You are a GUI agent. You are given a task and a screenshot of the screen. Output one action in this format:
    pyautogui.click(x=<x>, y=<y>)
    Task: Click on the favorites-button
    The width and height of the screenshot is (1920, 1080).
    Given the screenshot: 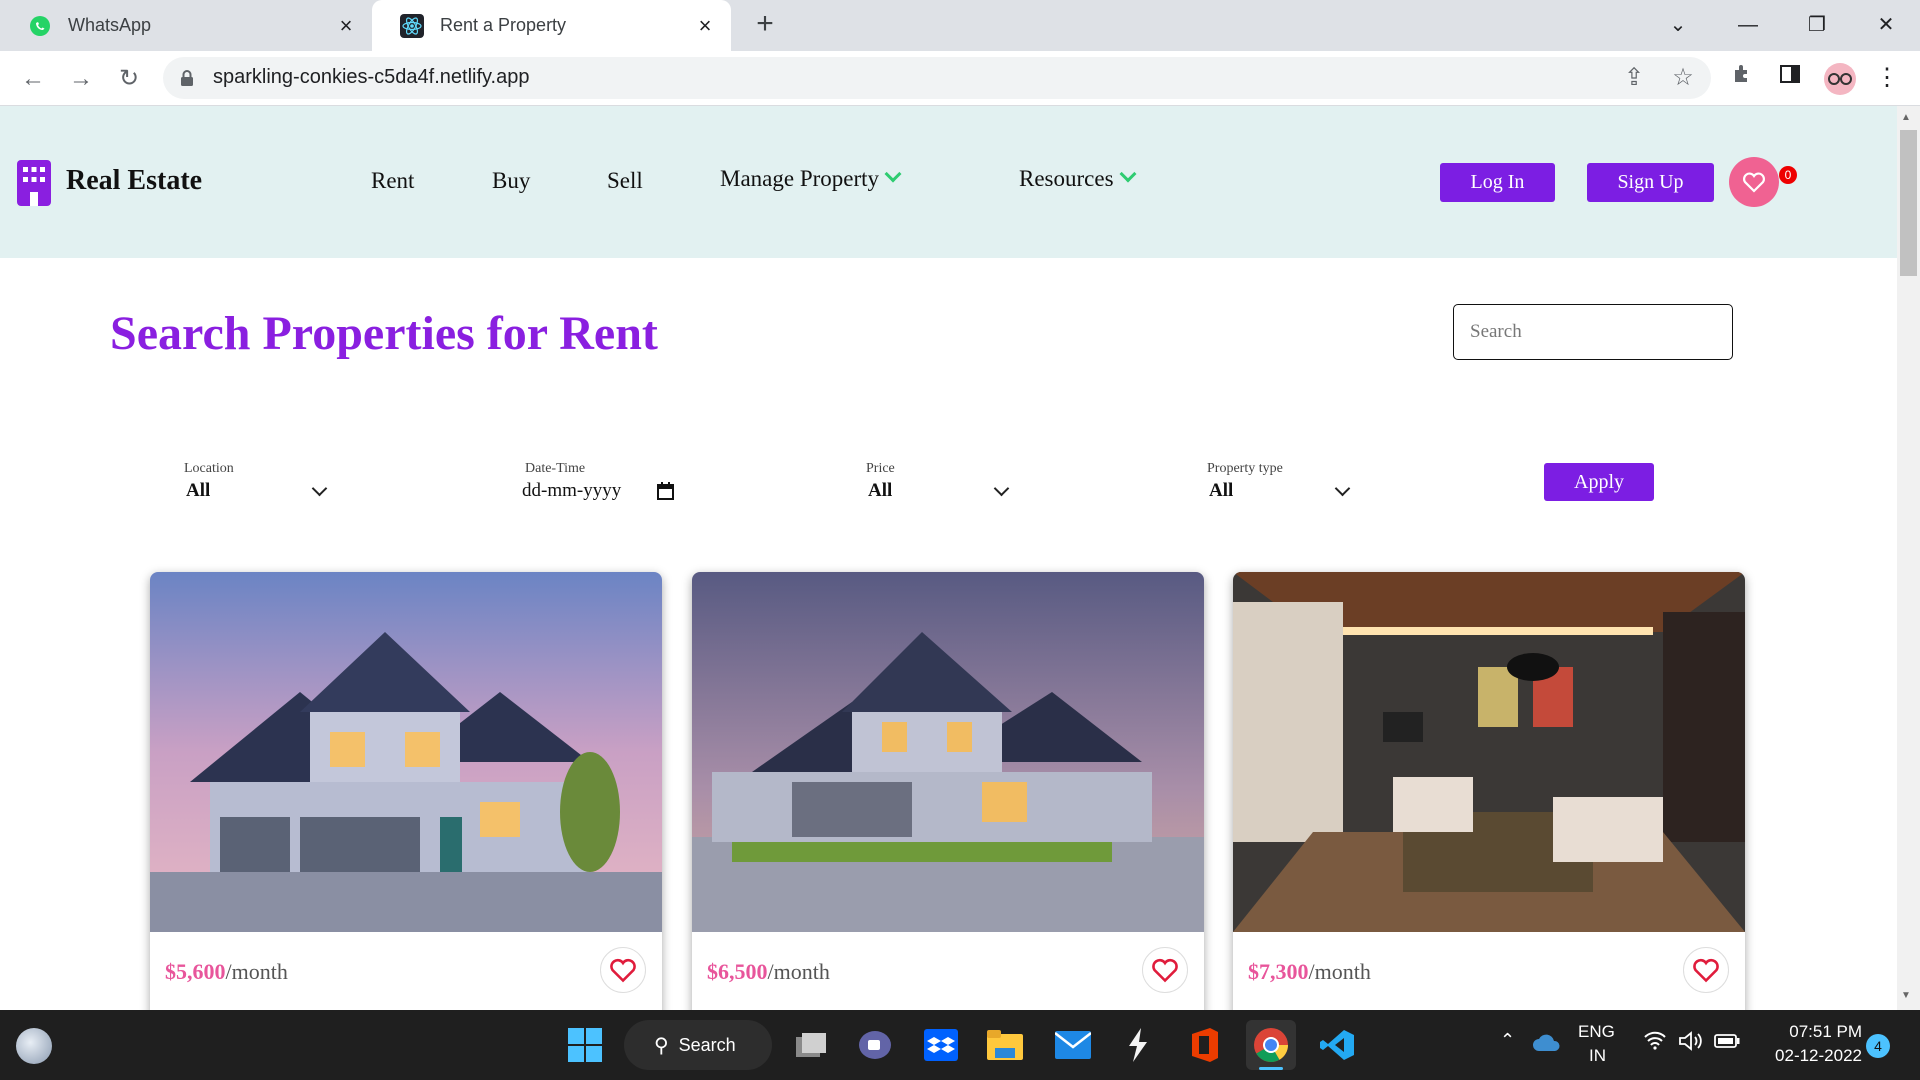 What is the action you would take?
    pyautogui.click(x=1754, y=182)
    